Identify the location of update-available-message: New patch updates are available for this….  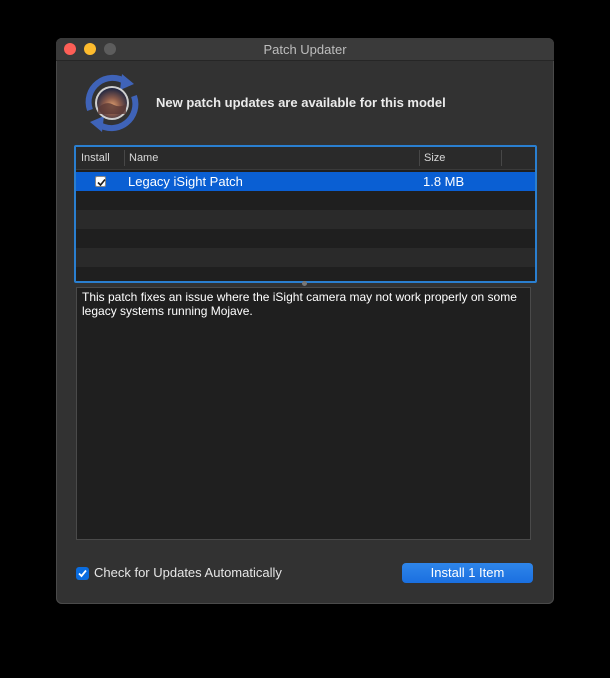
(301, 102).